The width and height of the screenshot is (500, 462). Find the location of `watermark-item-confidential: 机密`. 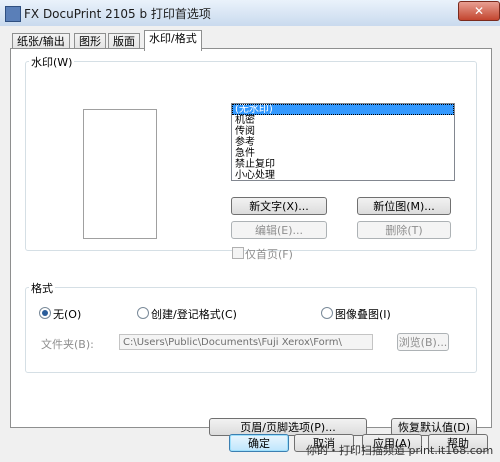

watermark-item-confidential: 机密 is located at coordinates (343, 120).